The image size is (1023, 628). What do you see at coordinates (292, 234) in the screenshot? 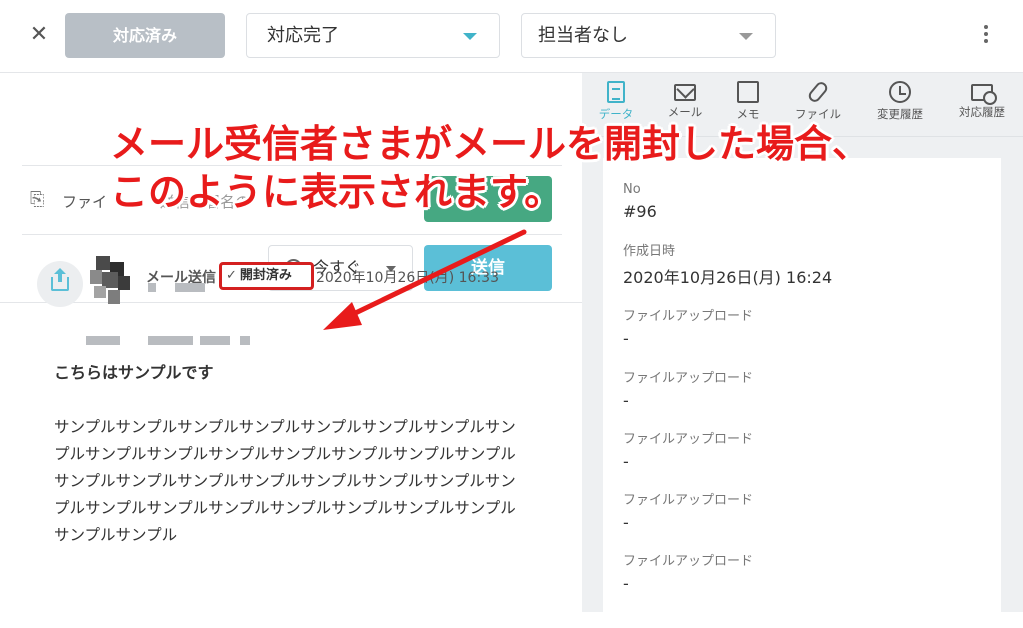
I see `divider` at bounding box center [292, 234].